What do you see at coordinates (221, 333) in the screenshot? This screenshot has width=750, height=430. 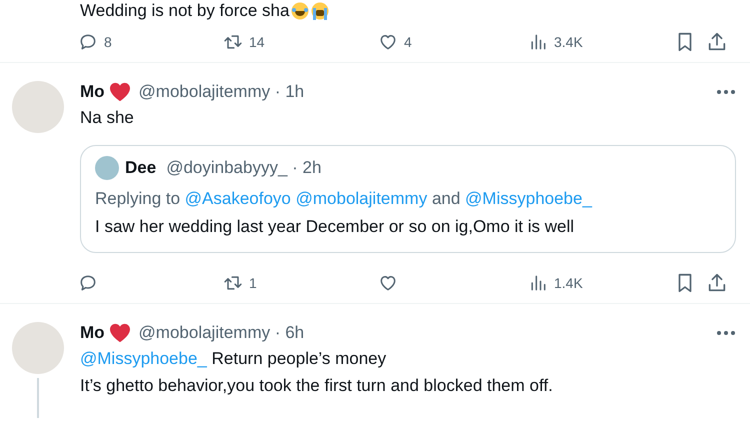 I see `user-handle-time: @mobolajitemmy · 6h` at bounding box center [221, 333].